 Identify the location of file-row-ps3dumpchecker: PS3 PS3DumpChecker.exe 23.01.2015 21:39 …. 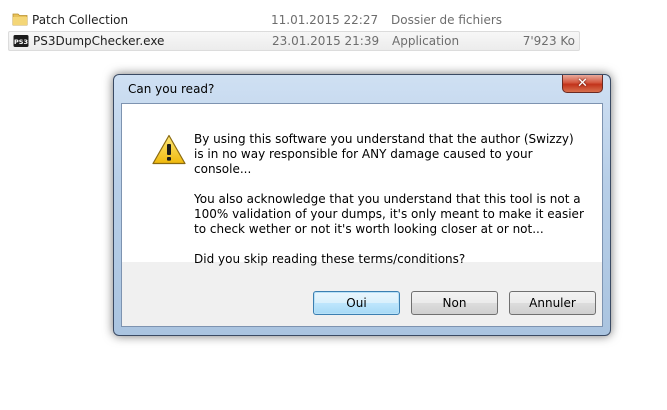
(294, 41).